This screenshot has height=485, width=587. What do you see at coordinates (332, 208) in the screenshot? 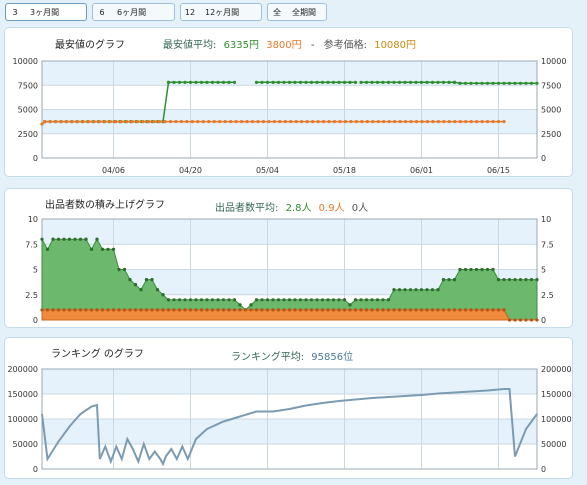
I see `summary-orange: 0.9人` at bounding box center [332, 208].